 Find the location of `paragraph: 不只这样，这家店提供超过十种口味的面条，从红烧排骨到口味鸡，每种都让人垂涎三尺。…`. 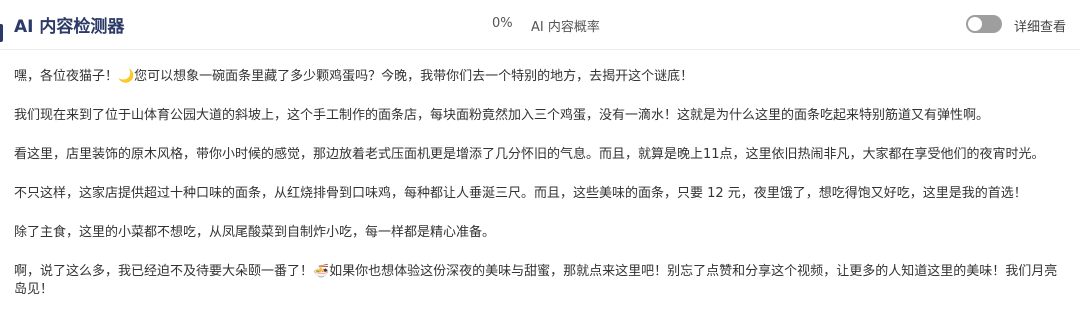

paragraph: 不只这样，这家店提供超过十种口味的面条，从红烧排骨到口味鸡，每种都让人垂涎三尺。… is located at coordinates (520, 193).